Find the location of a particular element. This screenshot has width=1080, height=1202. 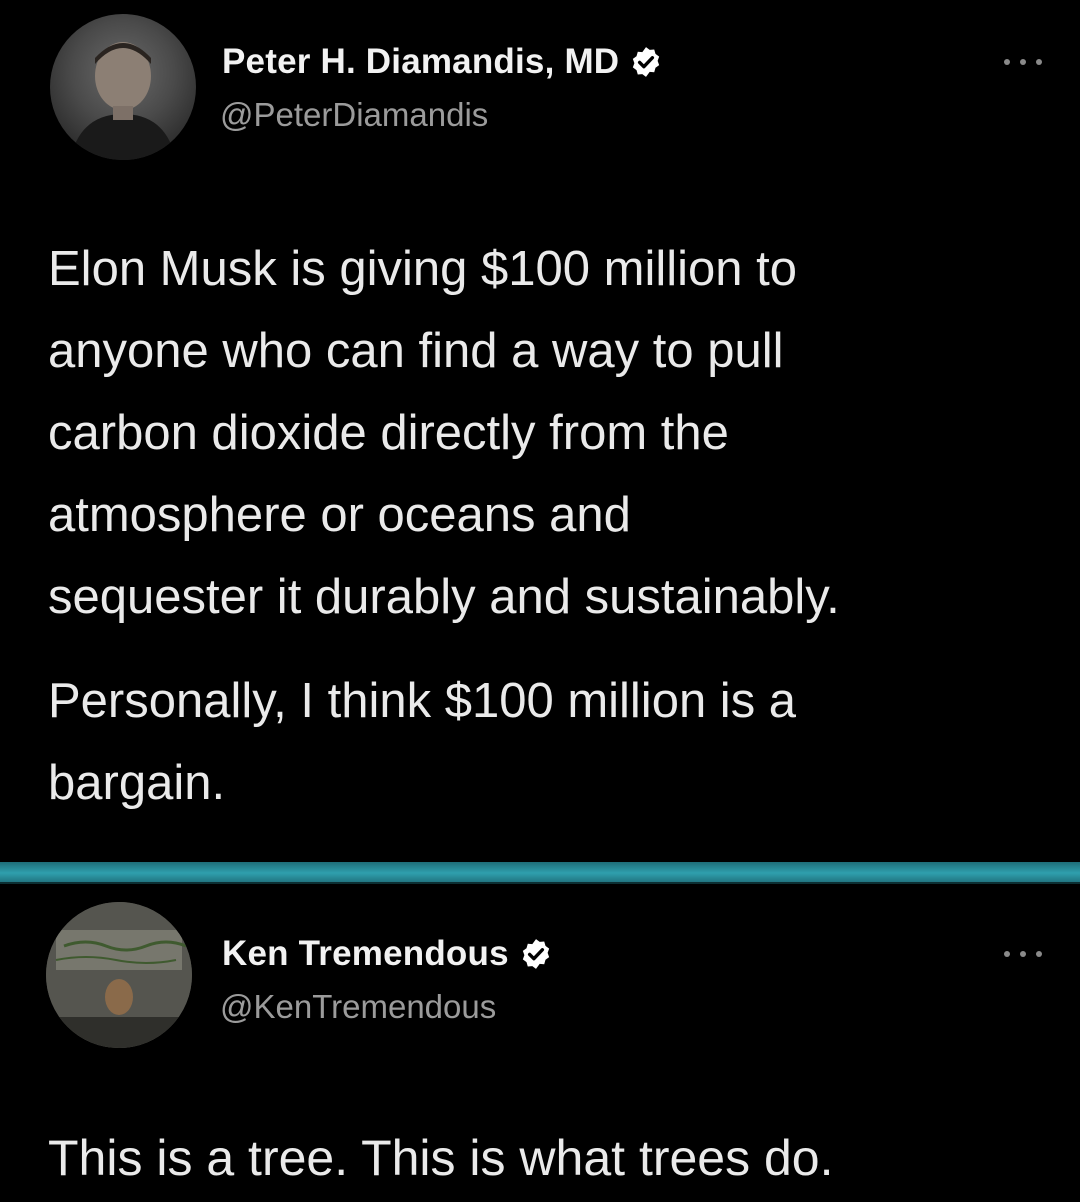

tweet-divider is located at coordinates (540, 873).